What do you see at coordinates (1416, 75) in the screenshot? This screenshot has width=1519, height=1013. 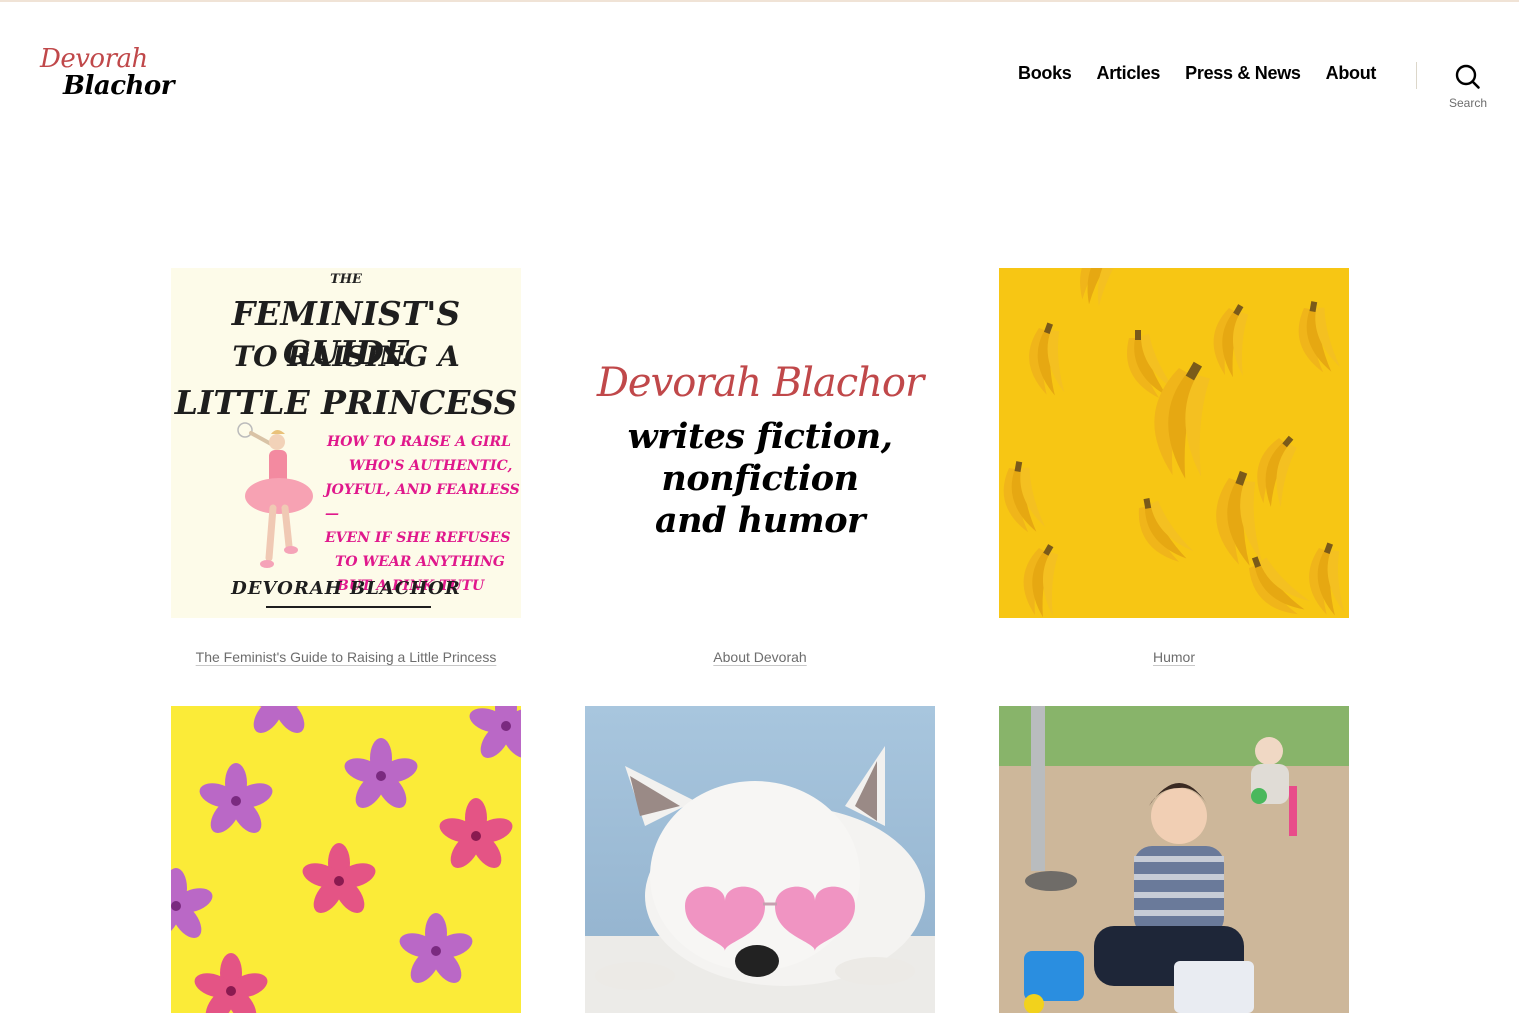 I see `nav-divider` at bounding box center [1416, 75].